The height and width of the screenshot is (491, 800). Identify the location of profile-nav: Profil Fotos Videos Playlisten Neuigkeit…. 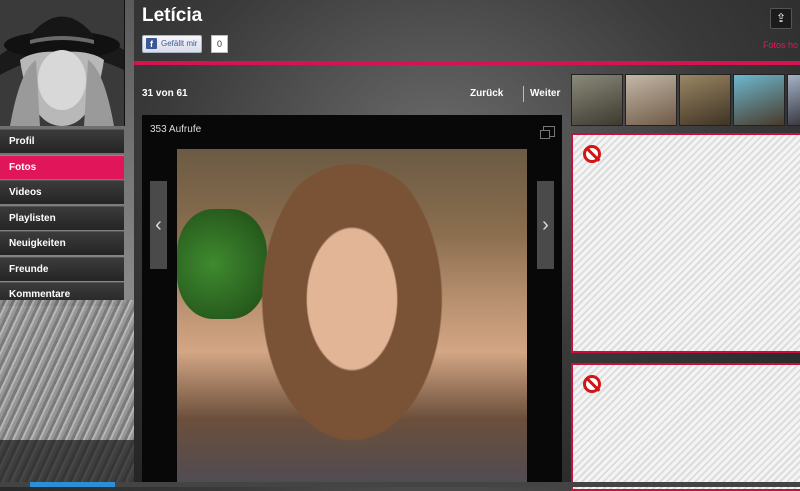
(62, 218).